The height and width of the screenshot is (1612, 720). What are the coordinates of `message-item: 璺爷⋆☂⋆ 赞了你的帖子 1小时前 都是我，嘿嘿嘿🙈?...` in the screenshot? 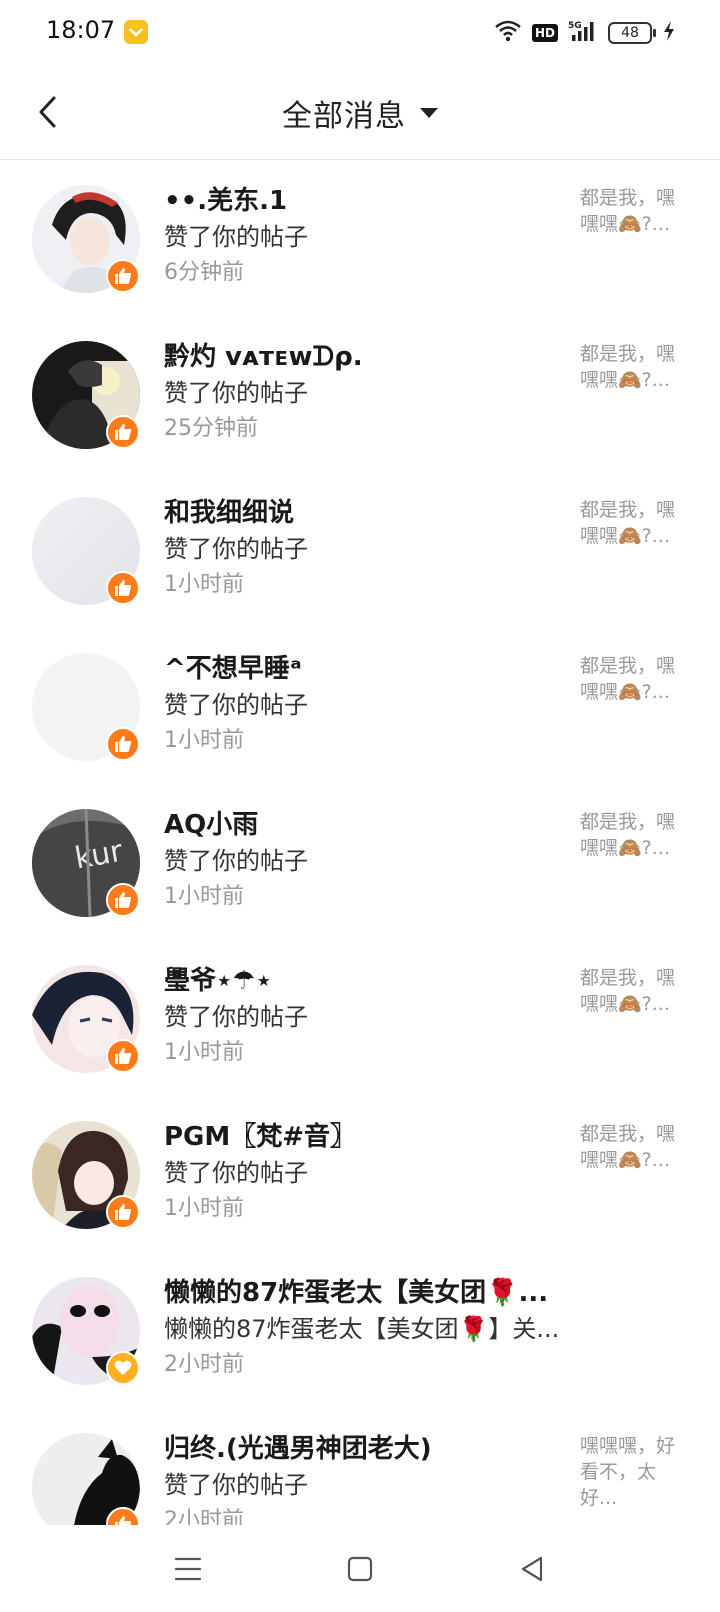 It's located at (360, 1019).